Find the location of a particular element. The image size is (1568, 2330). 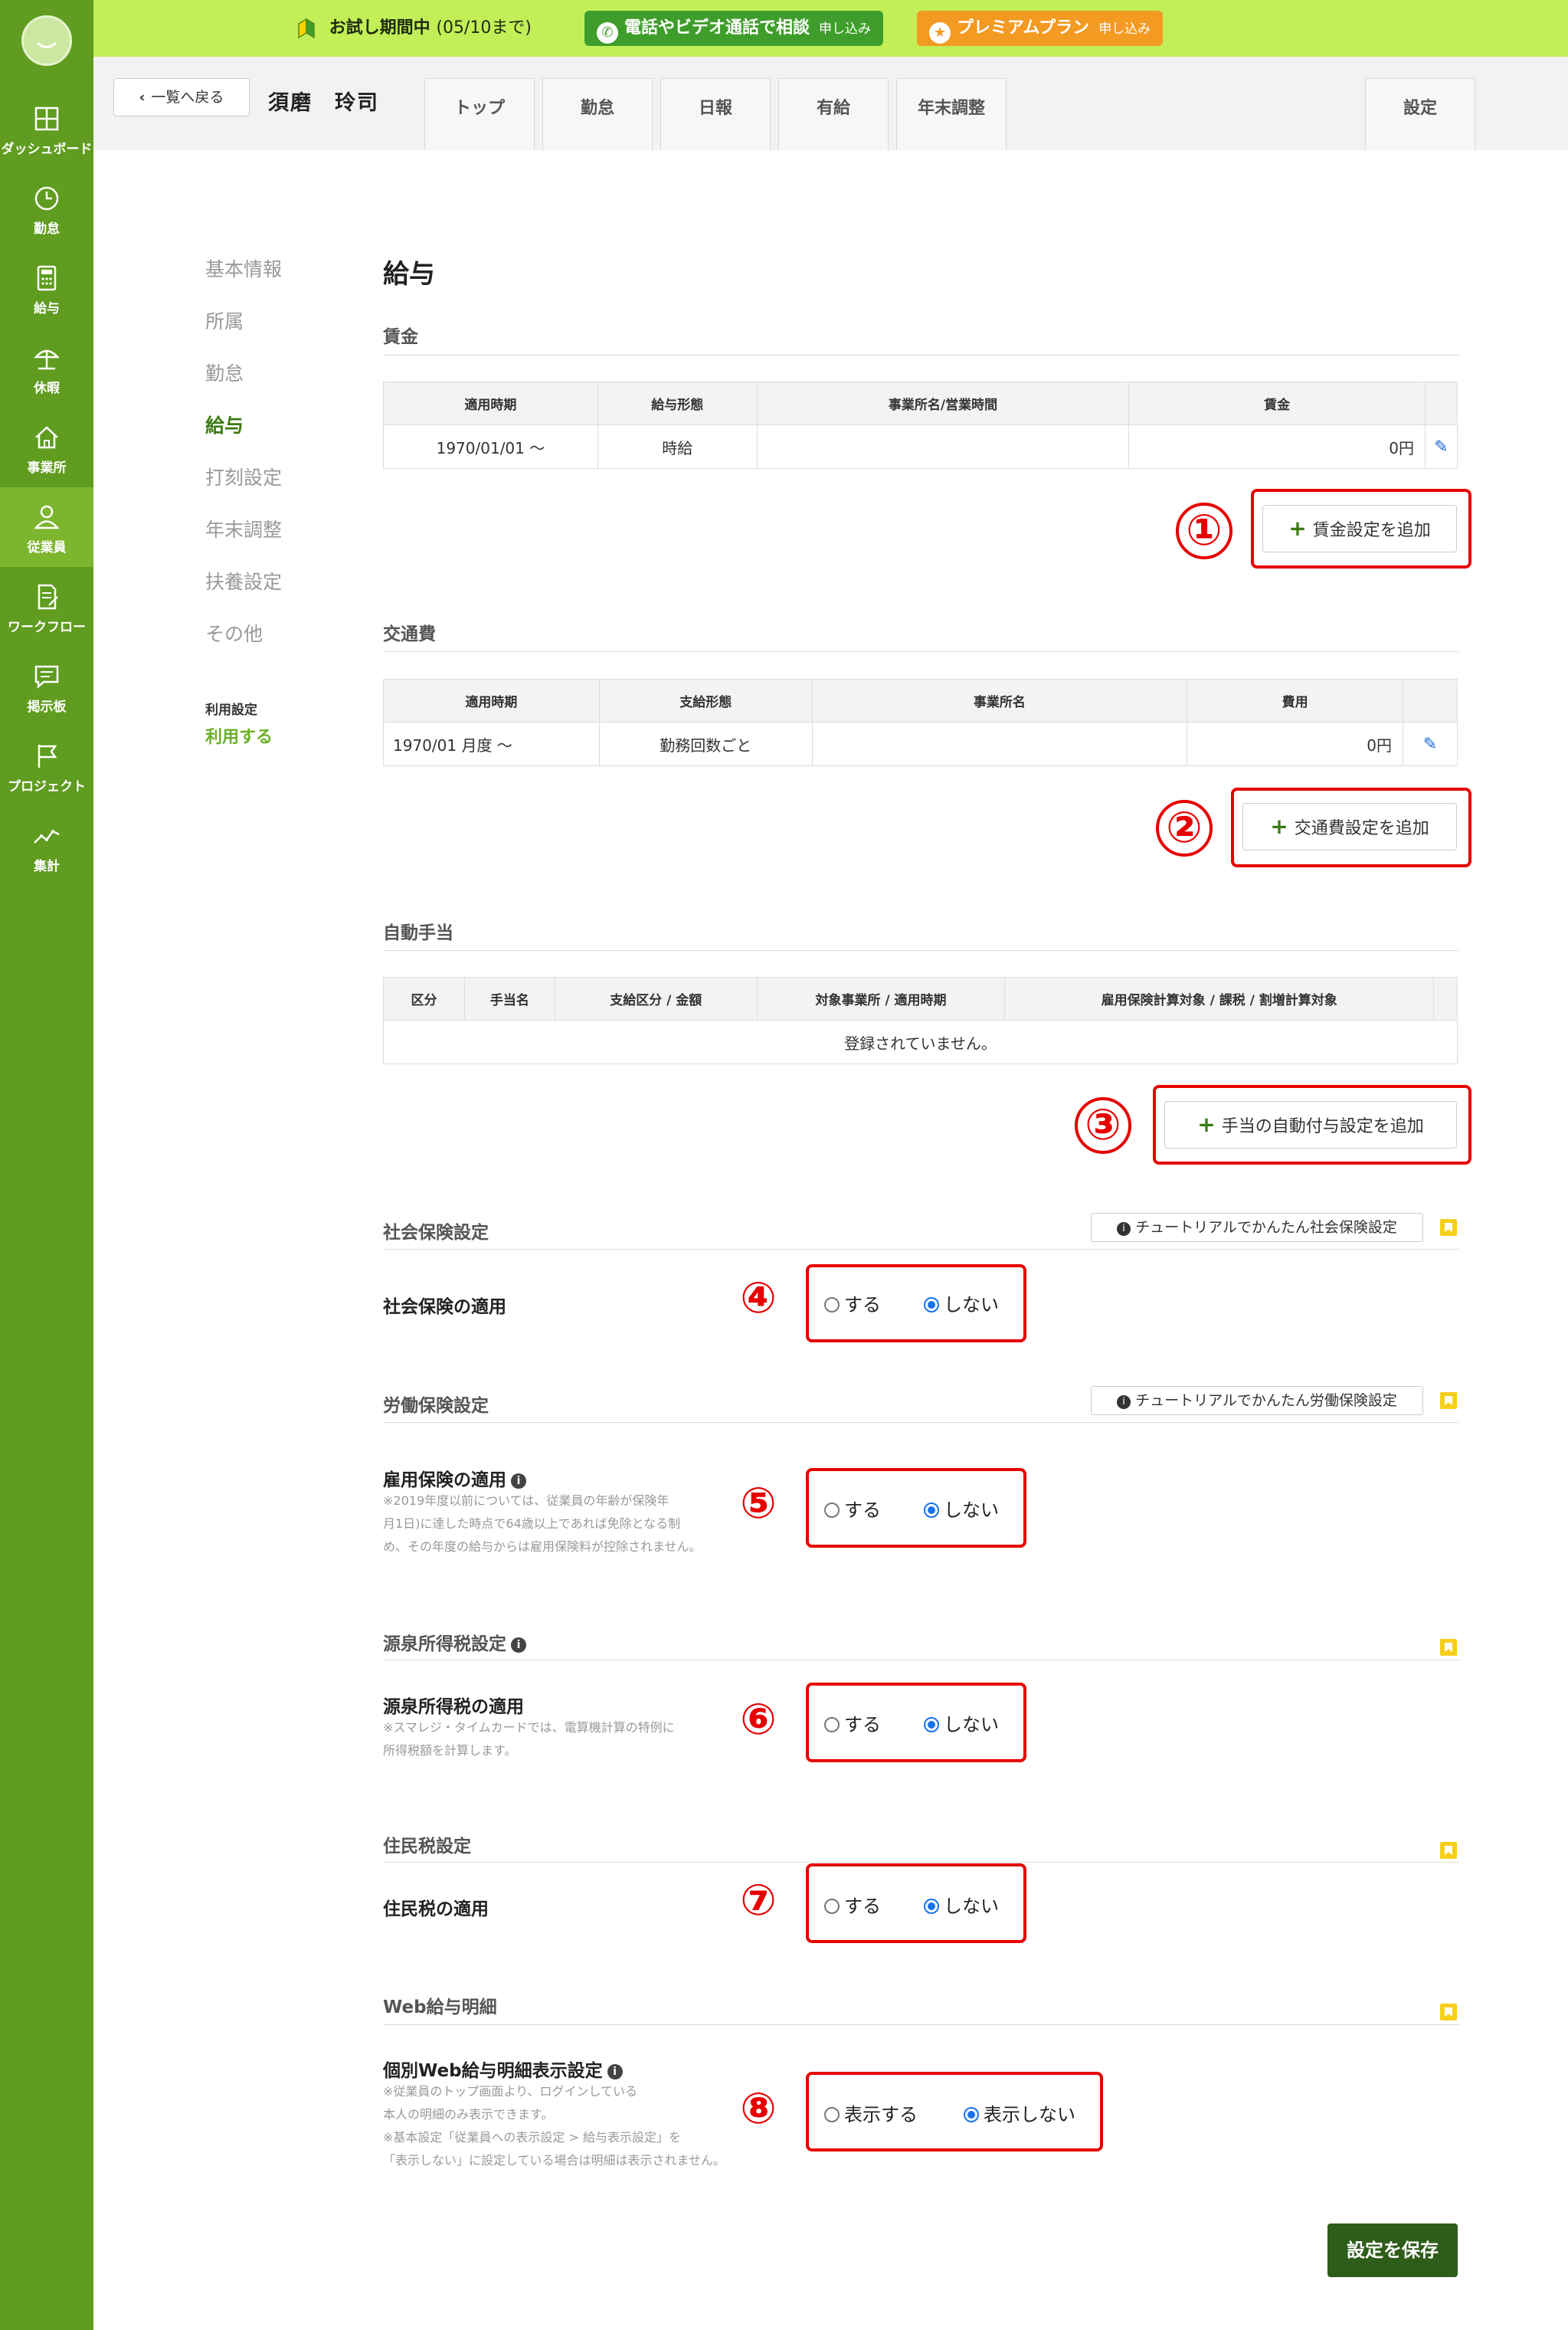

col-header: 支給形態 is located at coordinates (705, 701).